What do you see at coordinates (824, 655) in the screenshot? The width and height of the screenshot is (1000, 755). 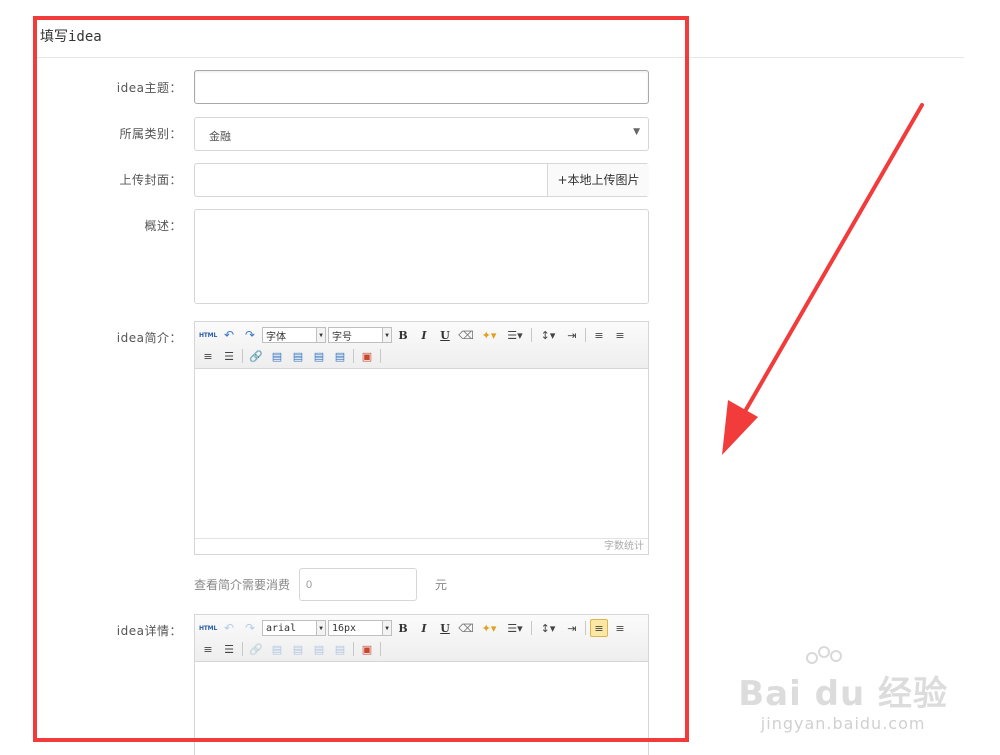 I see `paw-logo-icon` at bounding box center [824, 655].